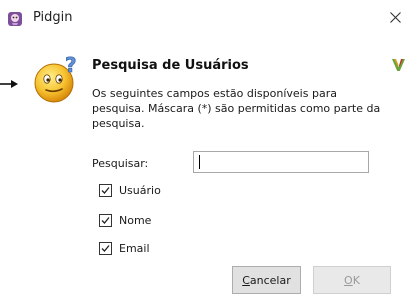 The width and height of the screenshot is (418, 306). I want to click on close-button, so click(395, 19).